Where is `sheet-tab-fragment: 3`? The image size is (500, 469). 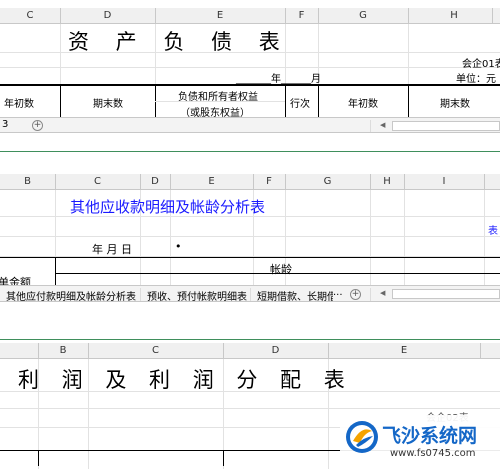 sheet-tab-fragment: 3 is located at coordinates (5, 124).